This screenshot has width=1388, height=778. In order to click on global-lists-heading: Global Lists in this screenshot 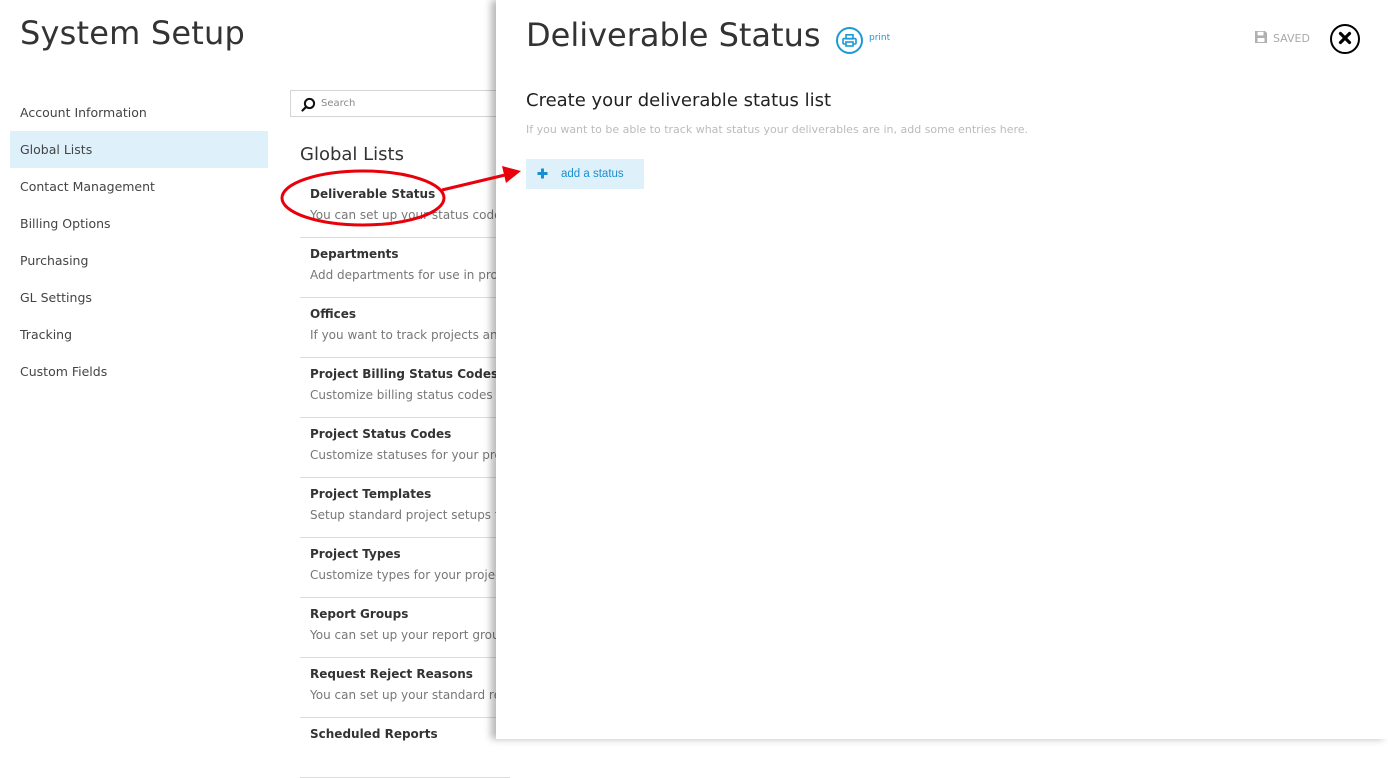, I will do `click(352, 154)`.